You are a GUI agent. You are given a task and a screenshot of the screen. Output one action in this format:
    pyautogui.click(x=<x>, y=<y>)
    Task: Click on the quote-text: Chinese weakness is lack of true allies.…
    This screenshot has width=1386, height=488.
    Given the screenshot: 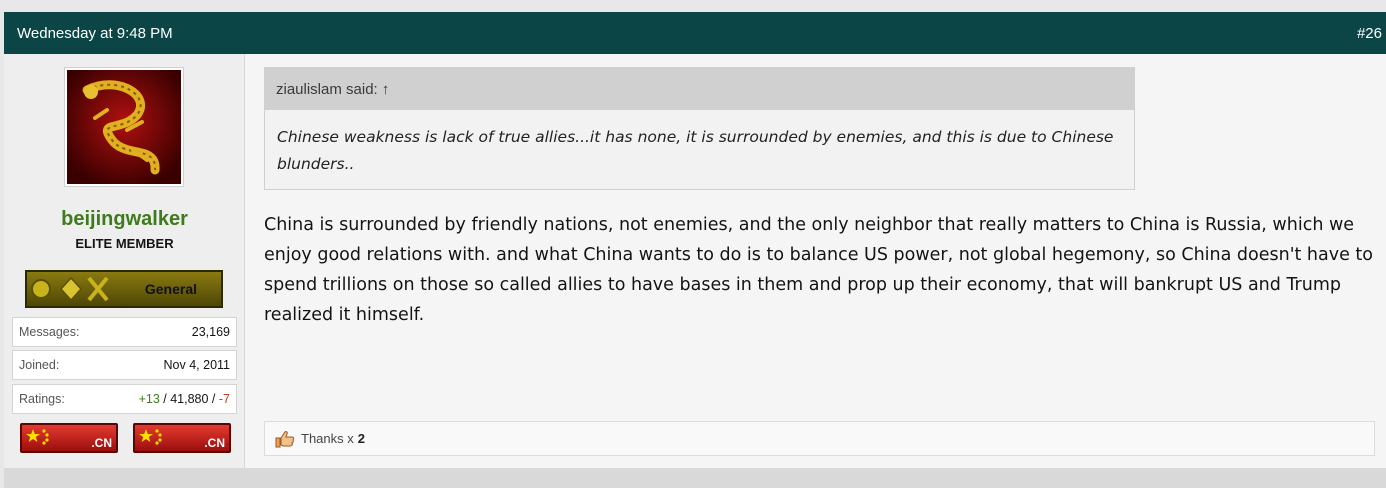 What is the action you would take?
    pyautogui.click(x=695, y=150)
    